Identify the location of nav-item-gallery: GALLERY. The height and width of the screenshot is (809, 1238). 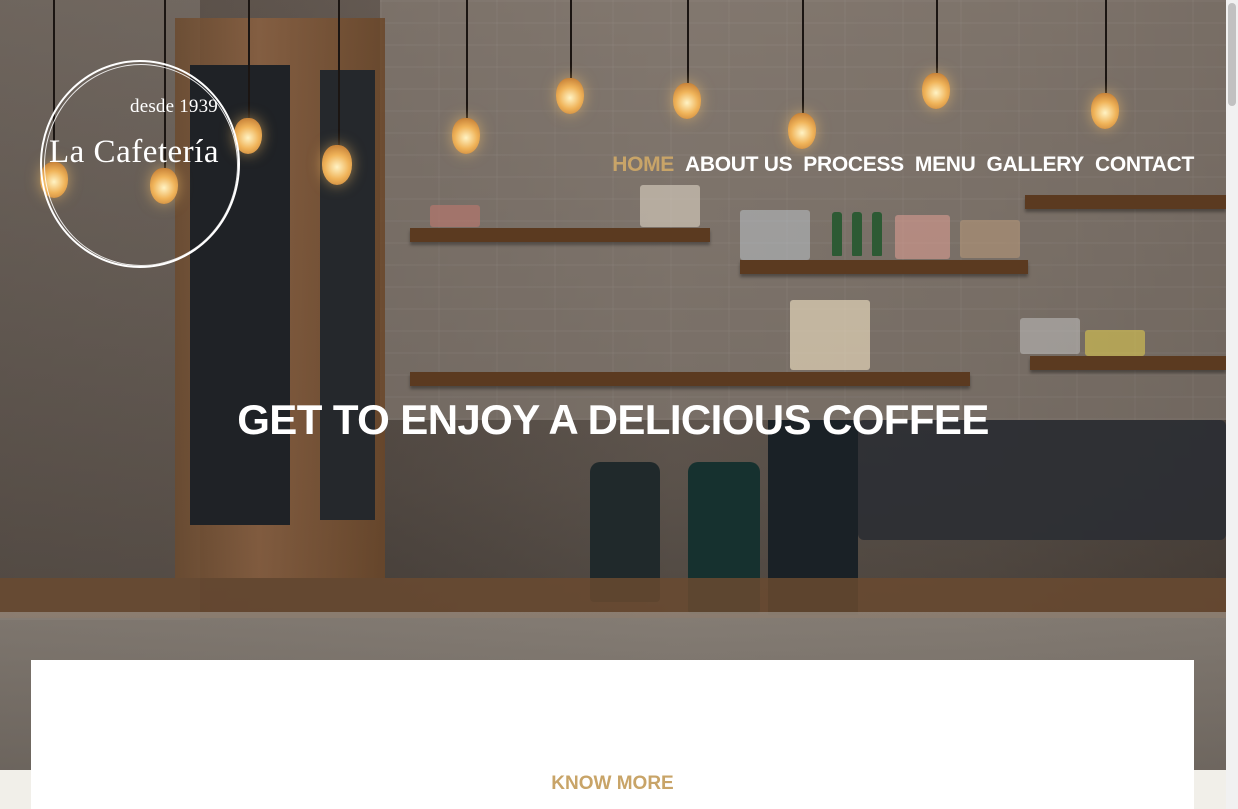
(1036, 165).